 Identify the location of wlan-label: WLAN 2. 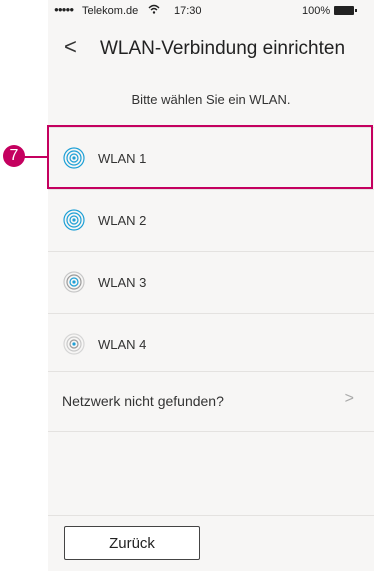
(122, 220).